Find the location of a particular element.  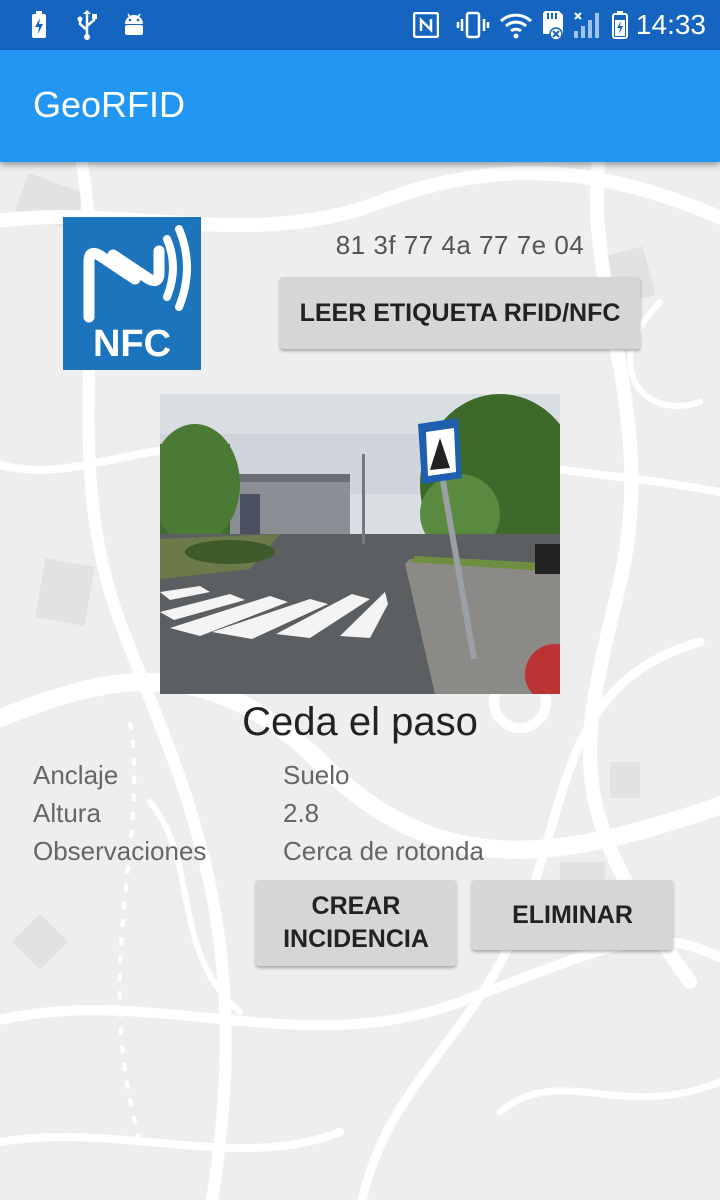

nfc-status-icon is located at coordinates (426, 25).